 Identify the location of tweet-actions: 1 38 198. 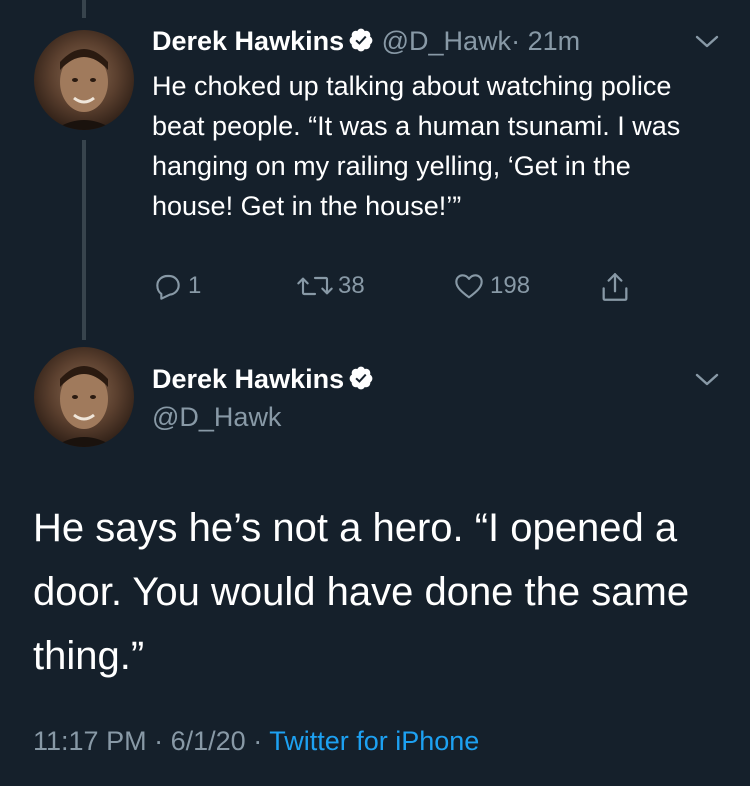
(402, 287).